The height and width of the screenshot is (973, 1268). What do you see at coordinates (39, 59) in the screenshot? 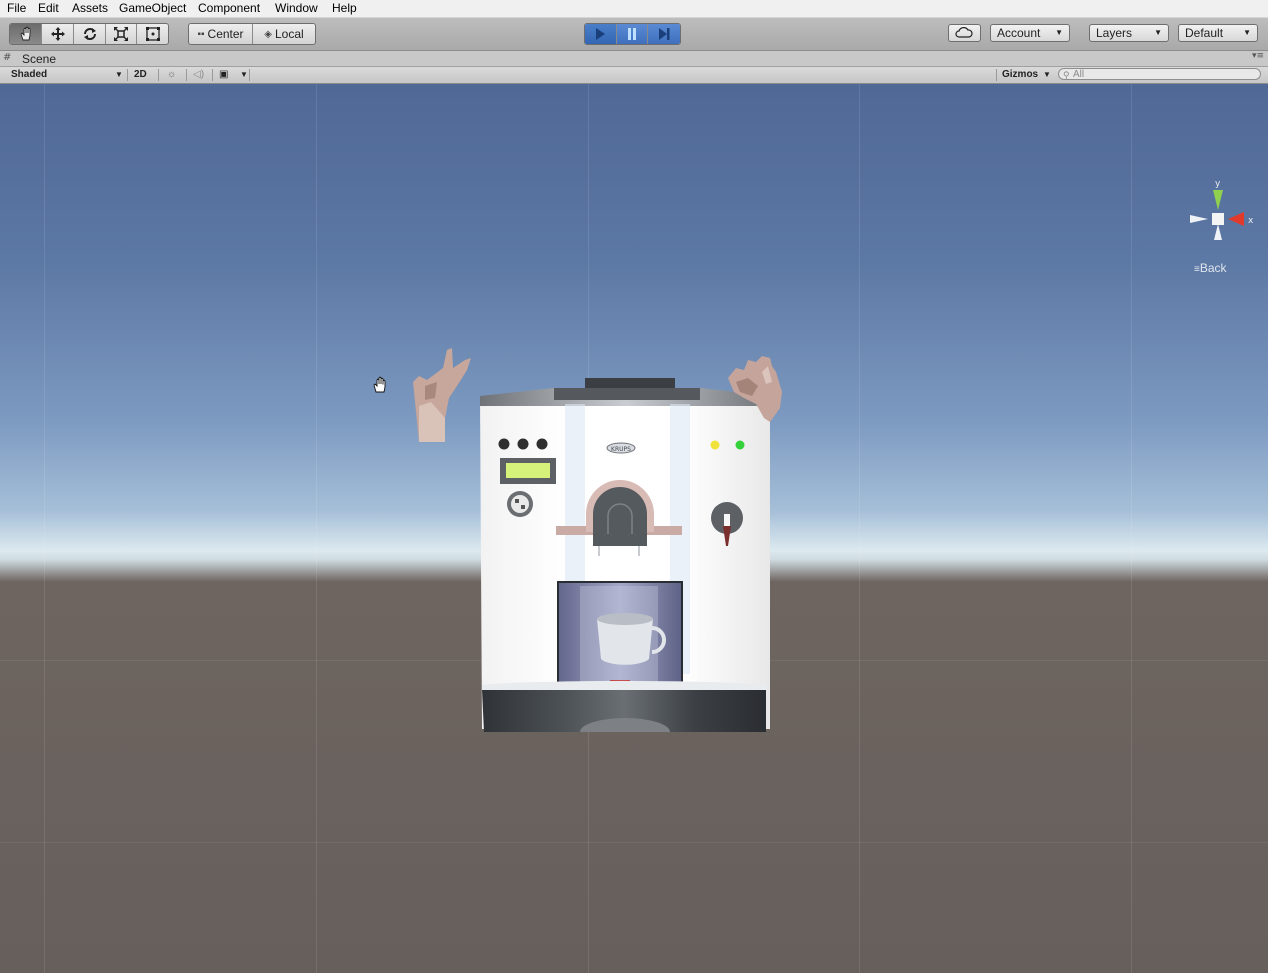
I see `scene-tab: Scene` at bounding box center [39, 59].